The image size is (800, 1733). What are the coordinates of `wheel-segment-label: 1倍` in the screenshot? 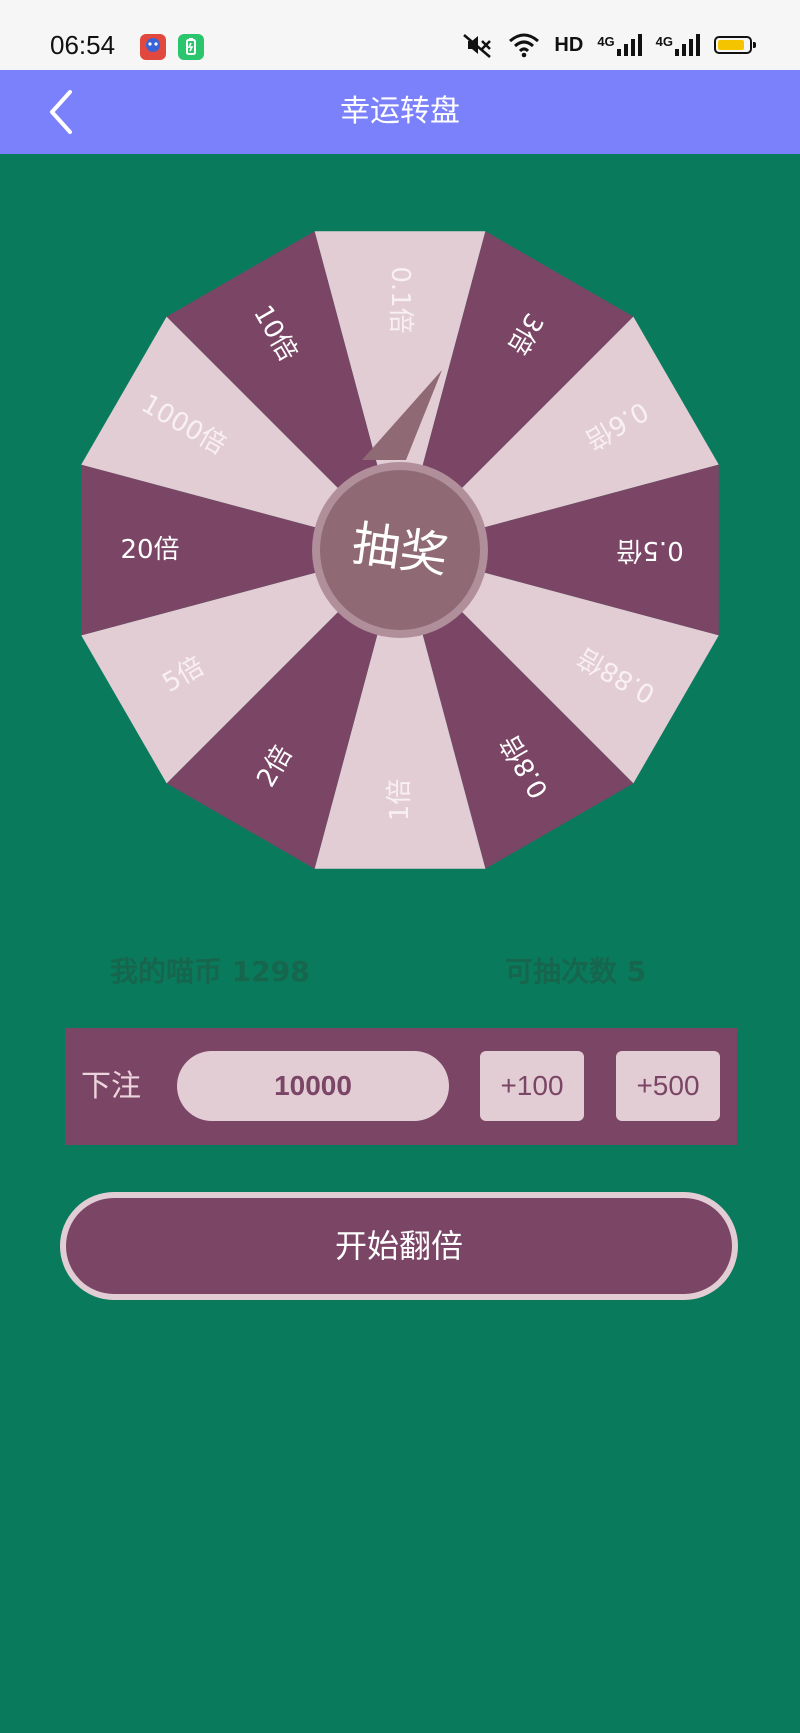 It's located at (400, 800).